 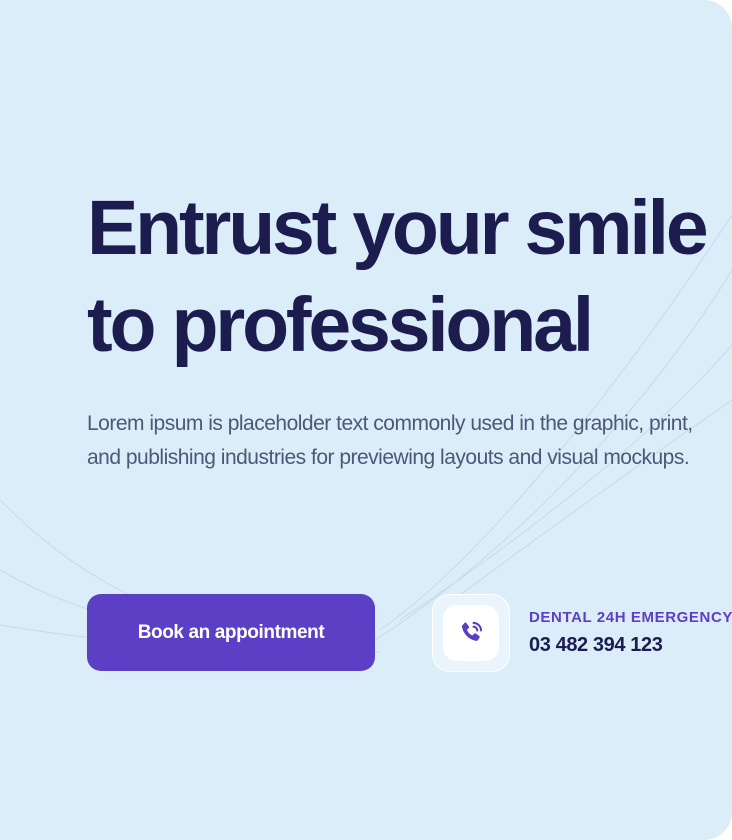 I want to click on emergency-label: DENTAL 24H EMERGENCY, so click(x=630, y=617).